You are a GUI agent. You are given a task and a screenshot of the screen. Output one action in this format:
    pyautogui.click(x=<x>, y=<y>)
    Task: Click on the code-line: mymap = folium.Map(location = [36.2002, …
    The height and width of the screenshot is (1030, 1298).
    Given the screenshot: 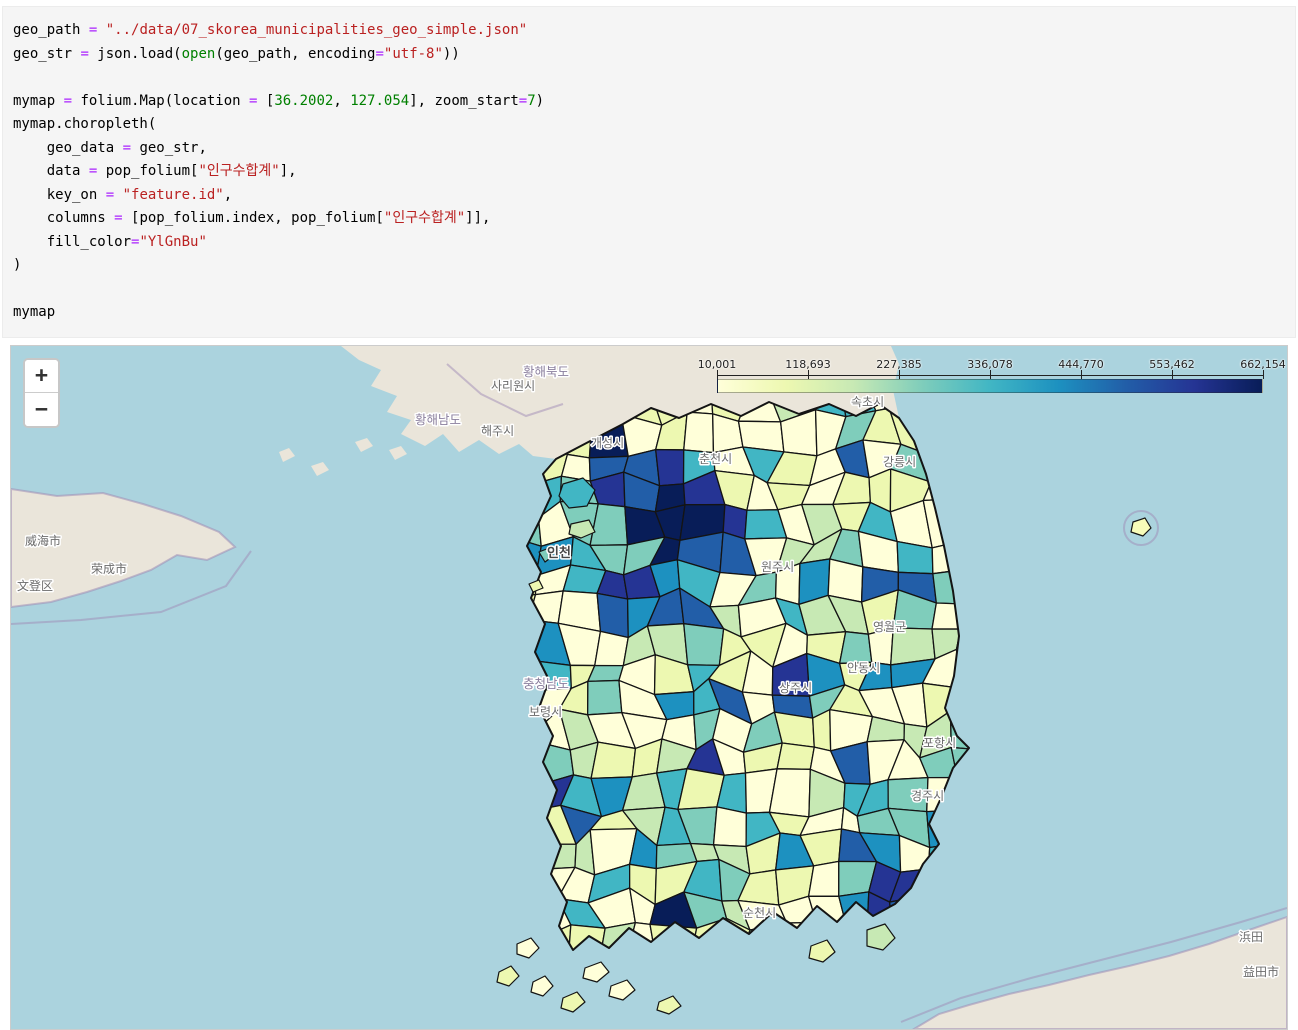 What is the action you would take?
    pyautogui.click(x=279, y=100)
    